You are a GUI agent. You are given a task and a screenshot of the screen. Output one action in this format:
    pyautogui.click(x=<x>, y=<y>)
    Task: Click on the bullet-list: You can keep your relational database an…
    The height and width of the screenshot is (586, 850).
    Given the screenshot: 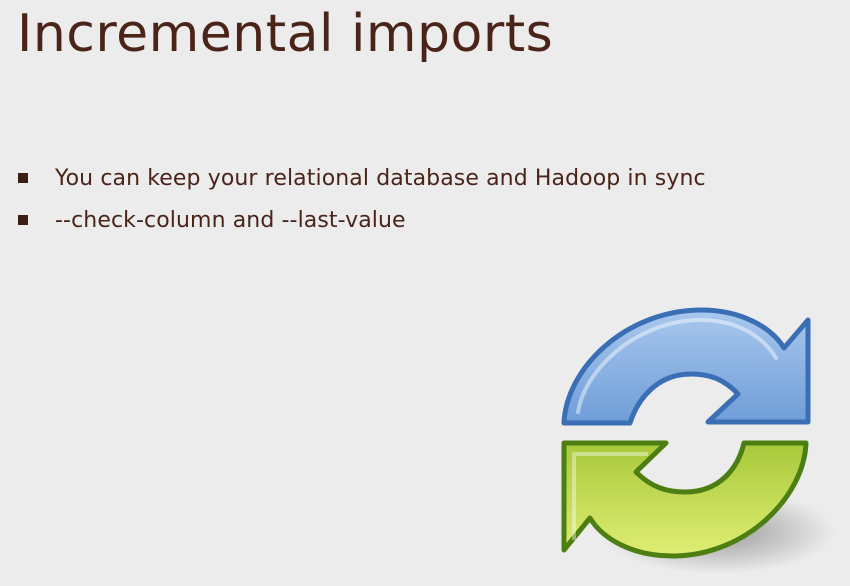 What is the action you would take?
    pyautogui.click(x=362, y=203)
    